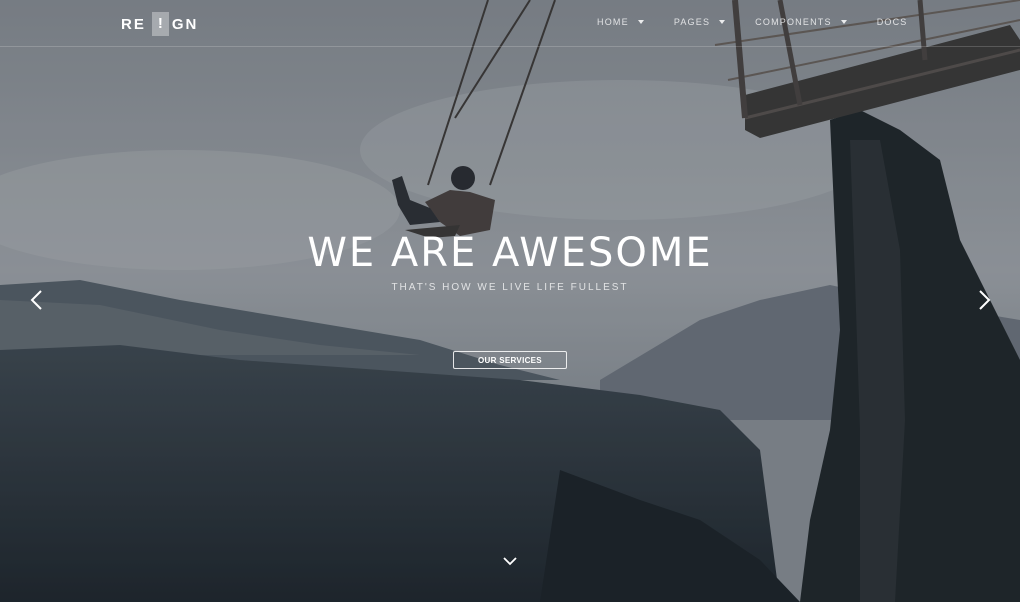 This screenshot has width=1020, height=602. I want to click on our-services-button: OUR SERVICES, so click(510, 360).